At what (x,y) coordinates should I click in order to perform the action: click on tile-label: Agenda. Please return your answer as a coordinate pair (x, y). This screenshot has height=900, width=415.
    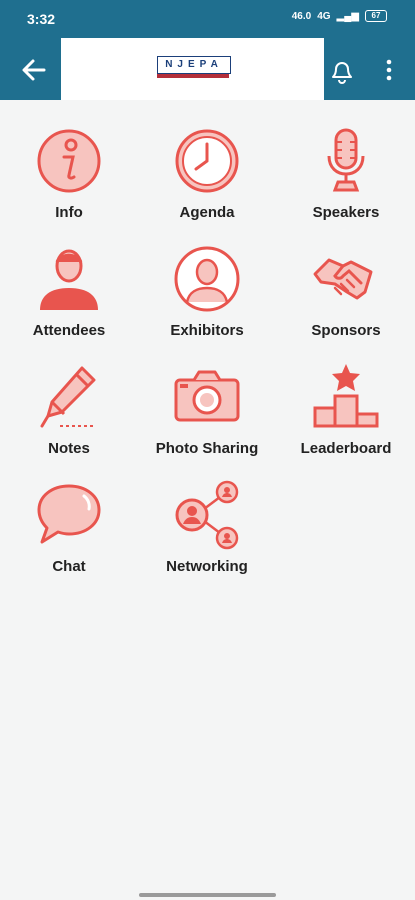
    Looking at the image, I should click on (207, 212).